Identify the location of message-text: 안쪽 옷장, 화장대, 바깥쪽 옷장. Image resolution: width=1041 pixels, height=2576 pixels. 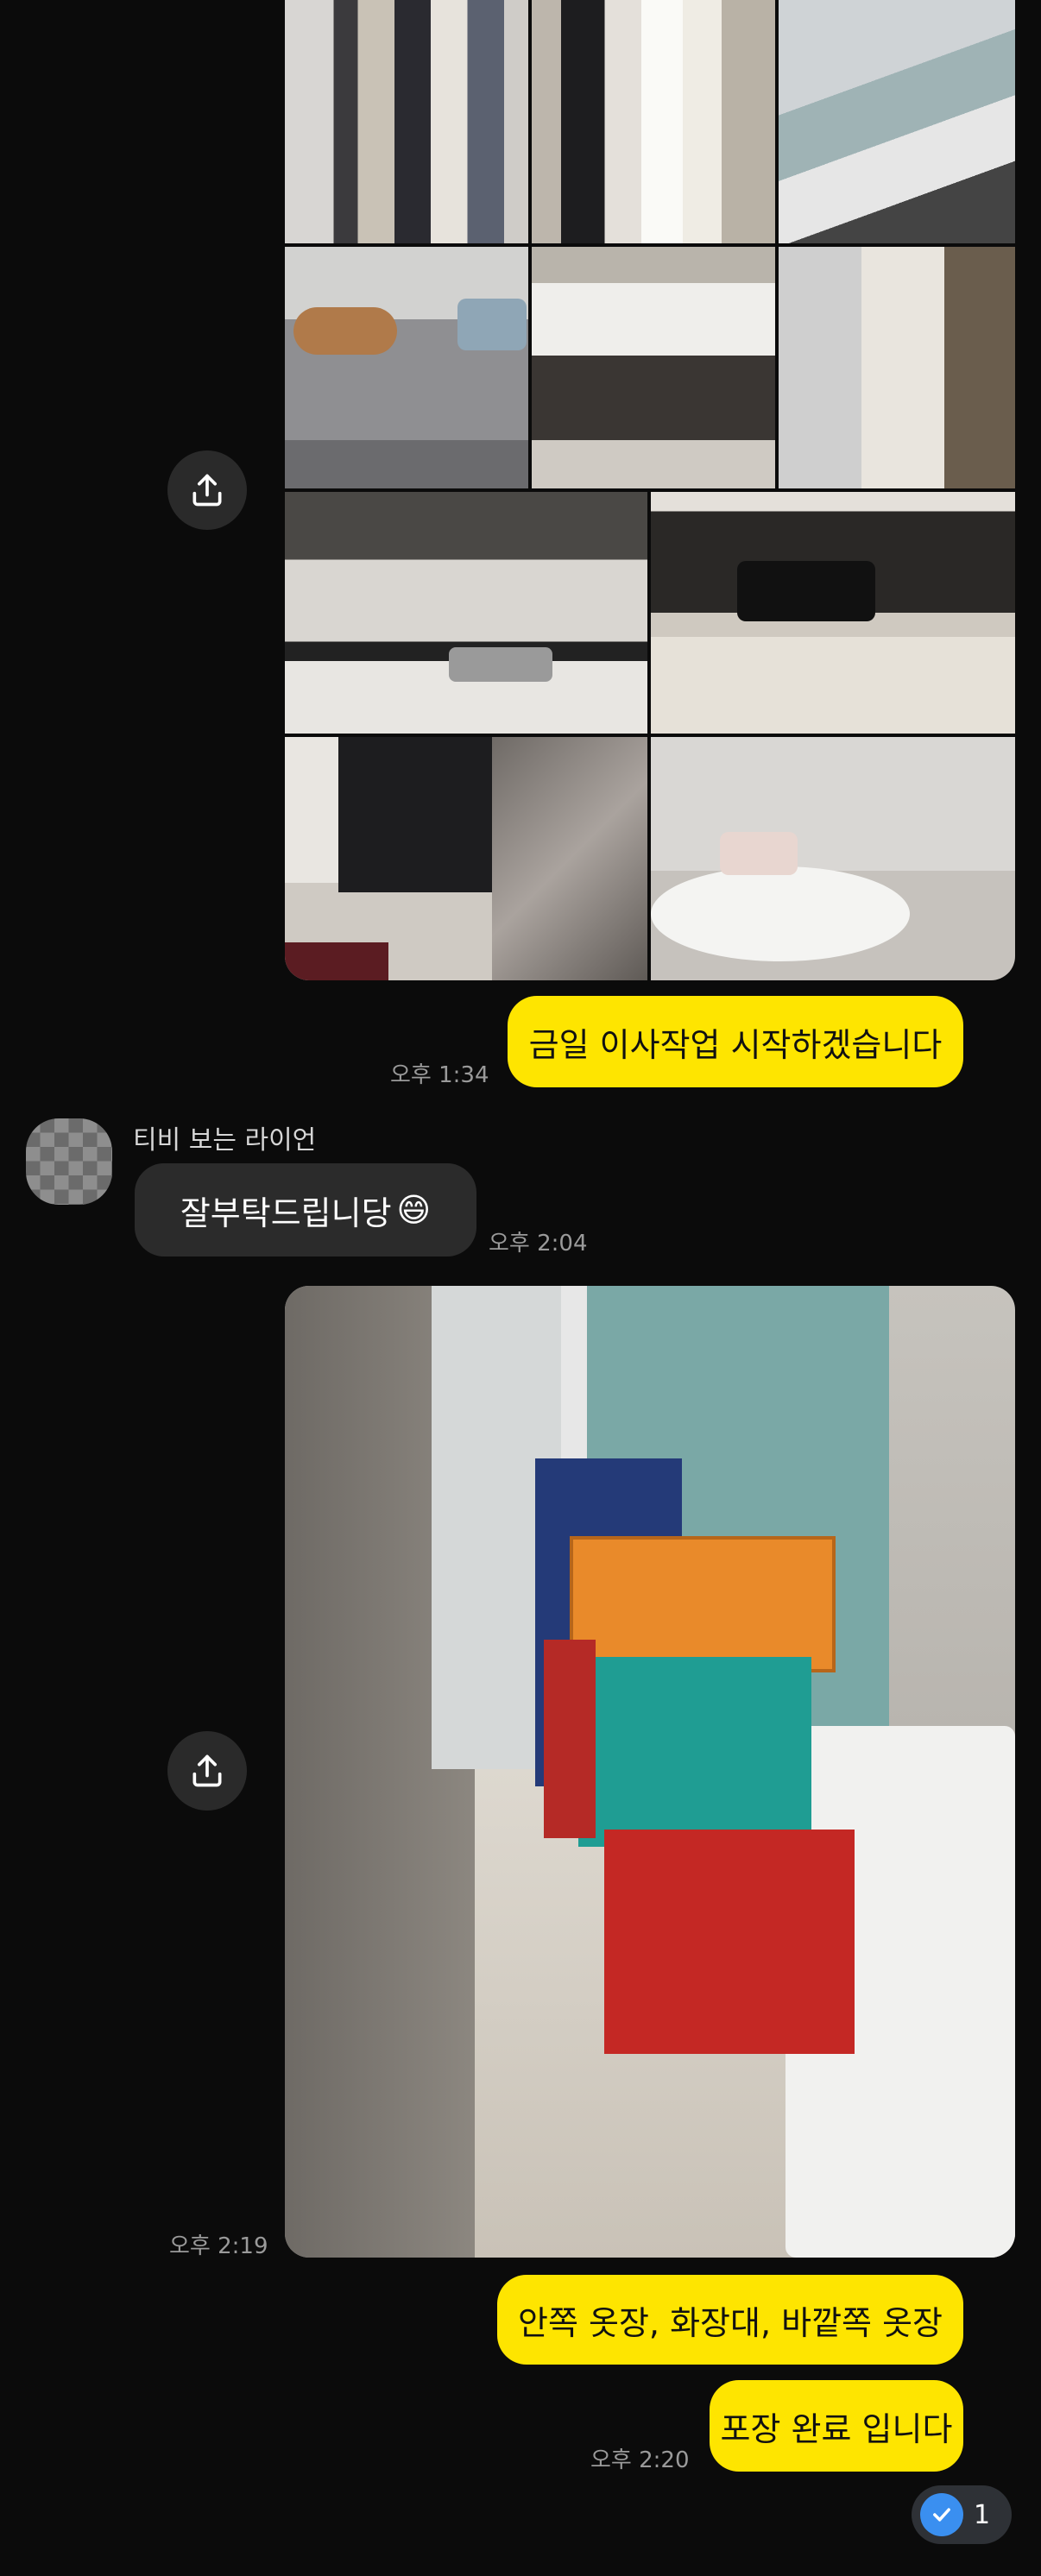
(730, 2322).